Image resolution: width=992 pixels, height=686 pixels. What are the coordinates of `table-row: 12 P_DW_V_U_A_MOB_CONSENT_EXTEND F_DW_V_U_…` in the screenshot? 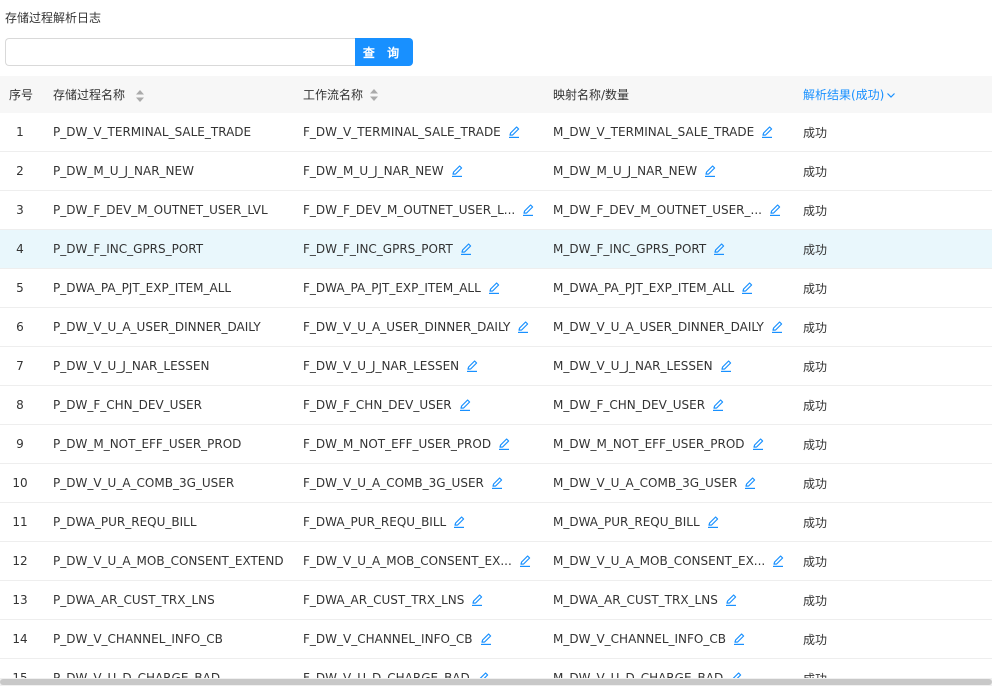 It's located at (496, 561).